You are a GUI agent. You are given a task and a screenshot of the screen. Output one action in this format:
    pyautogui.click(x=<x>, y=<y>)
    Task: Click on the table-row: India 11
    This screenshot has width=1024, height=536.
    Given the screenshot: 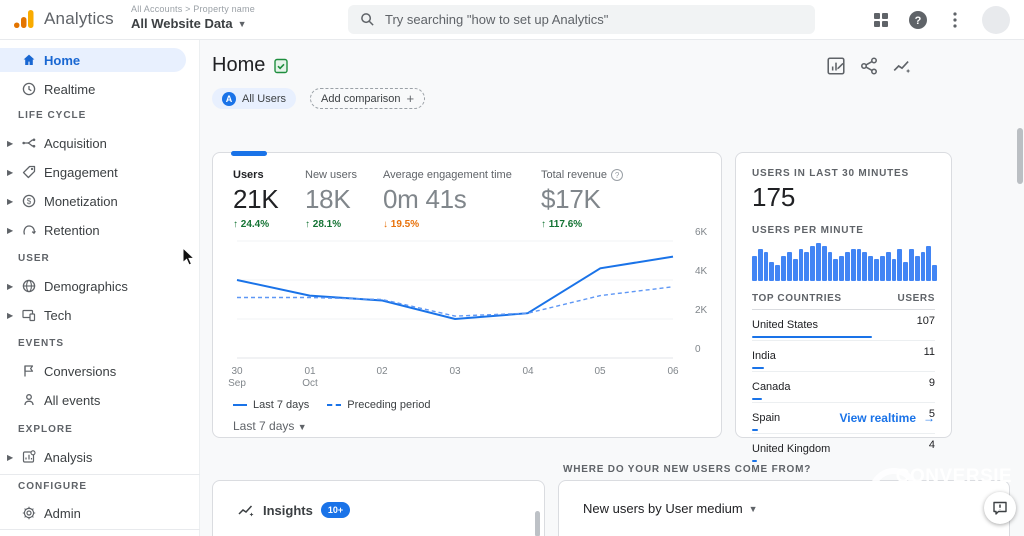 What is the action you would take?
    pyautogui.click(x=843, y=356)
    